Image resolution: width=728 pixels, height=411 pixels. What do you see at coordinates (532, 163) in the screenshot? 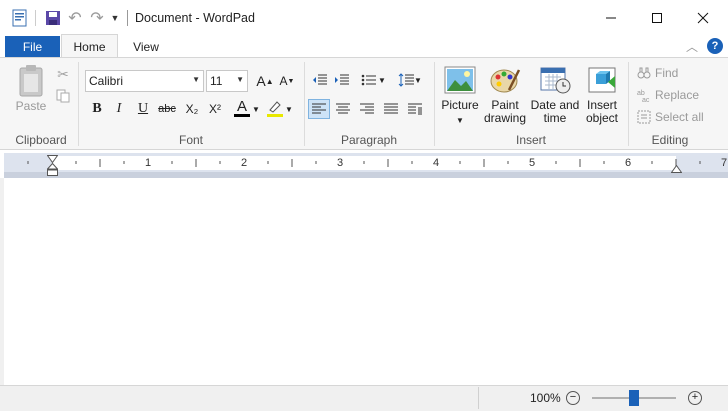
I see `ruler-number: 5` at bounding box center [532, 163].